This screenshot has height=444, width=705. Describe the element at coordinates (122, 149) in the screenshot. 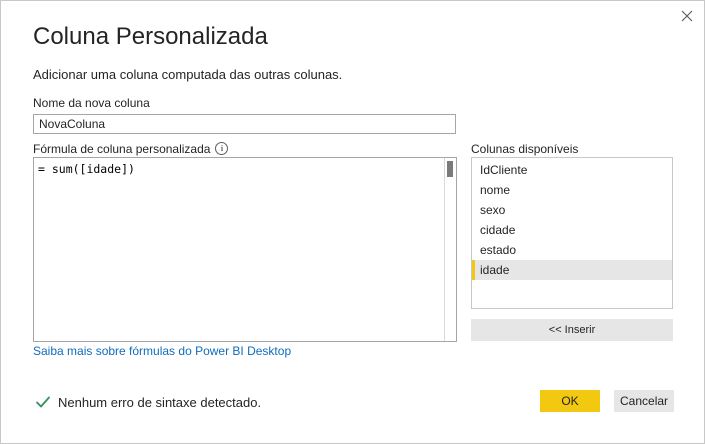

I see `formula-label: Fórmula de coluna personalizada` at that location.